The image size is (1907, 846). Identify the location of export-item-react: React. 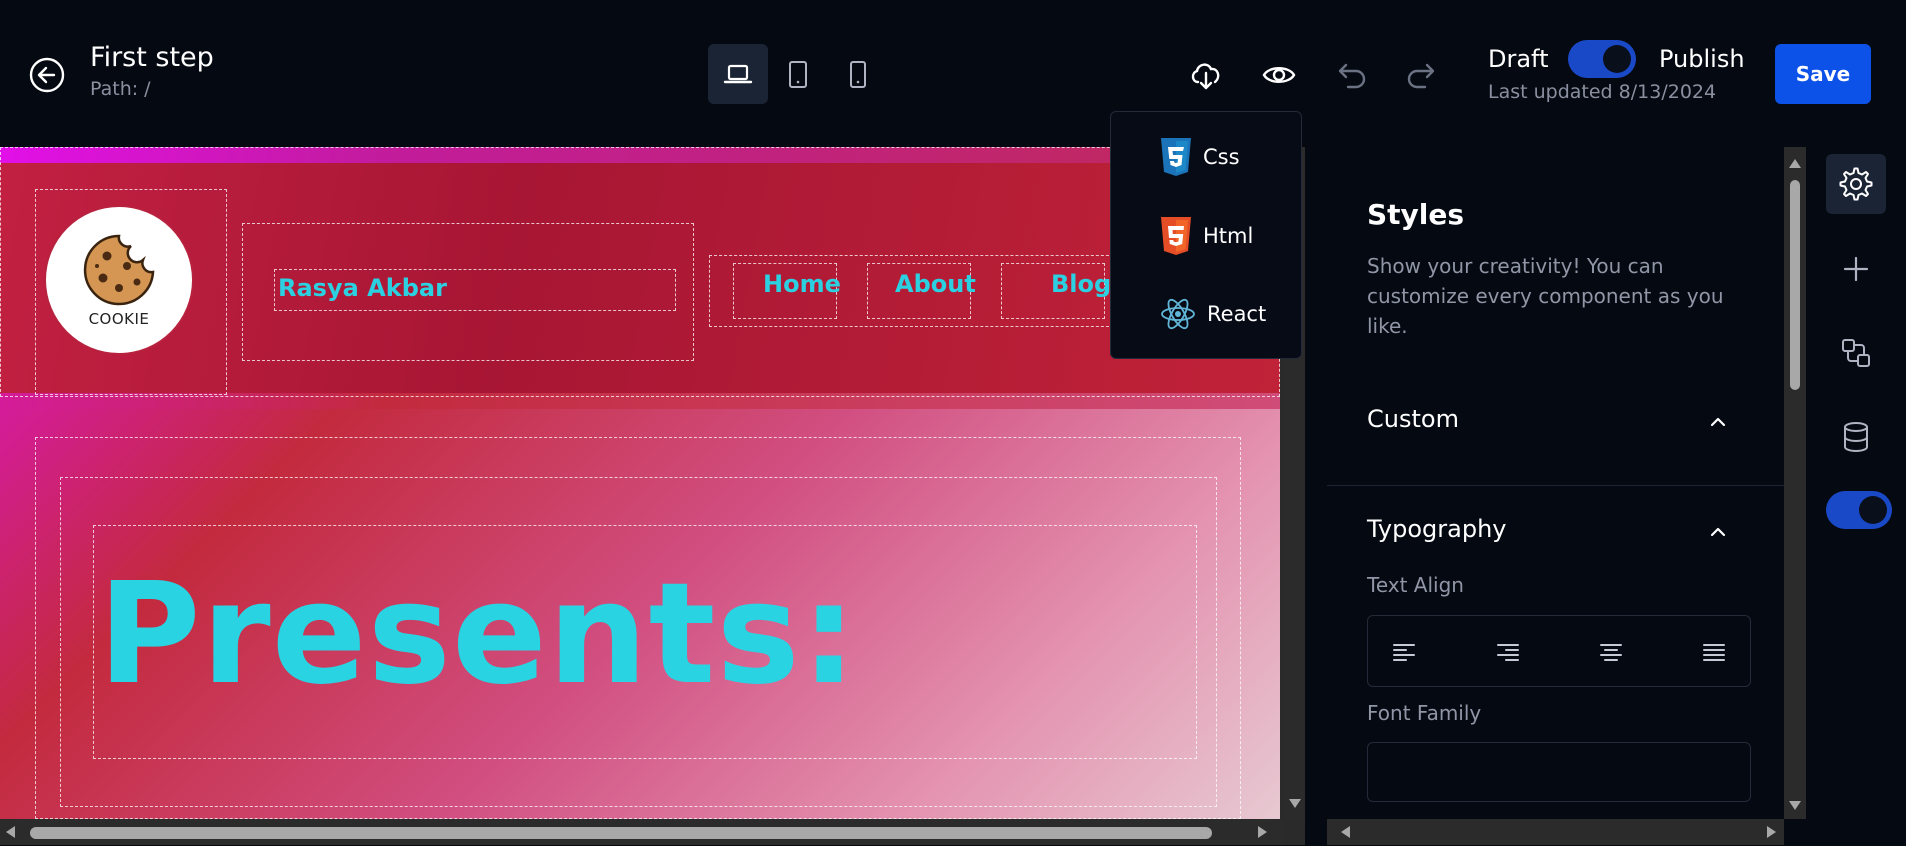
(1212, 314).